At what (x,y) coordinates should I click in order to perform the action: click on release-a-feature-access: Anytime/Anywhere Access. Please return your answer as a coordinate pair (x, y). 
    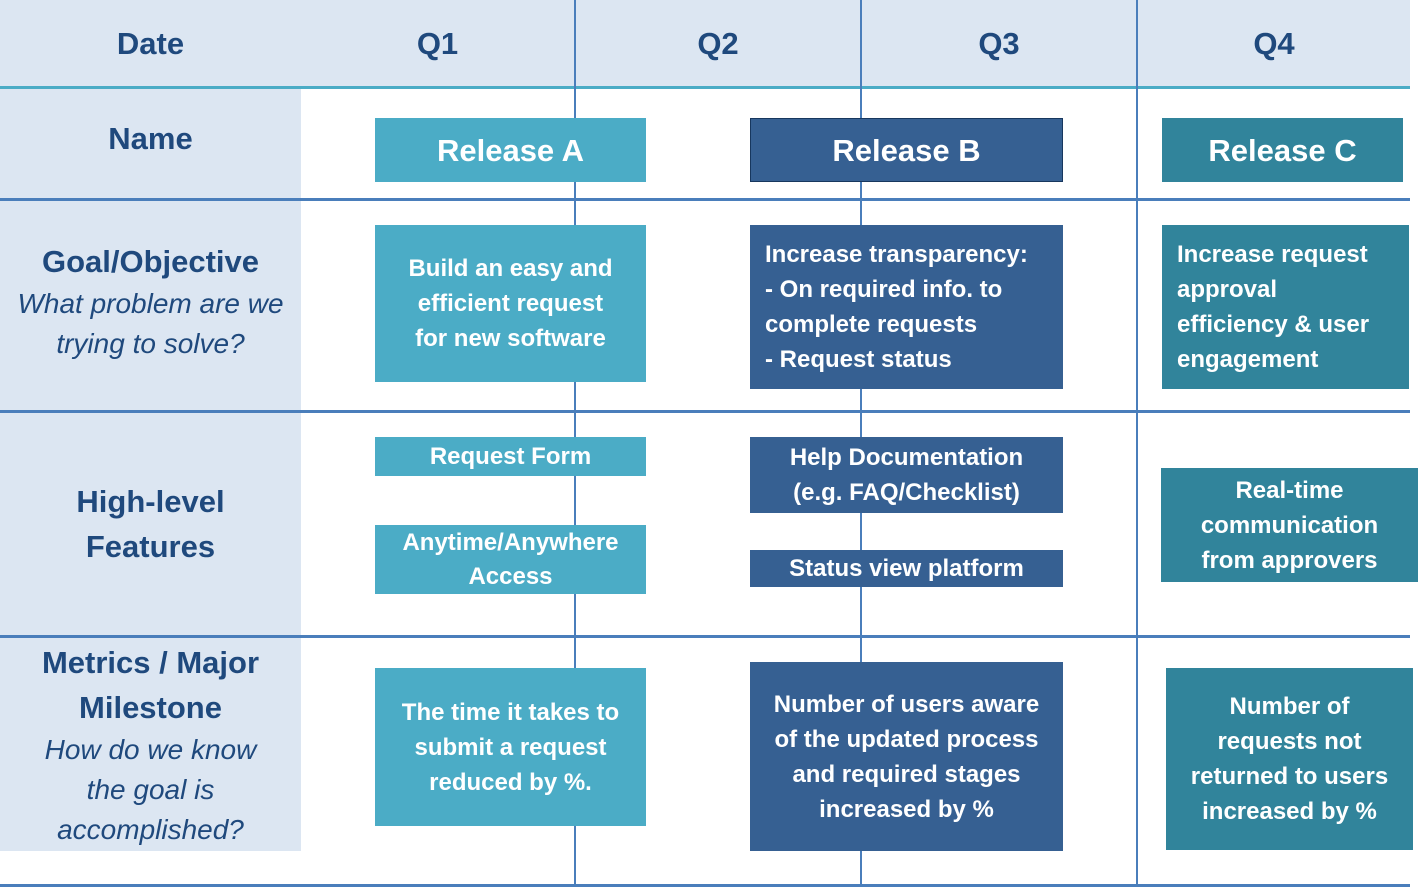
    Looking at the image, I should click on (510, 559).